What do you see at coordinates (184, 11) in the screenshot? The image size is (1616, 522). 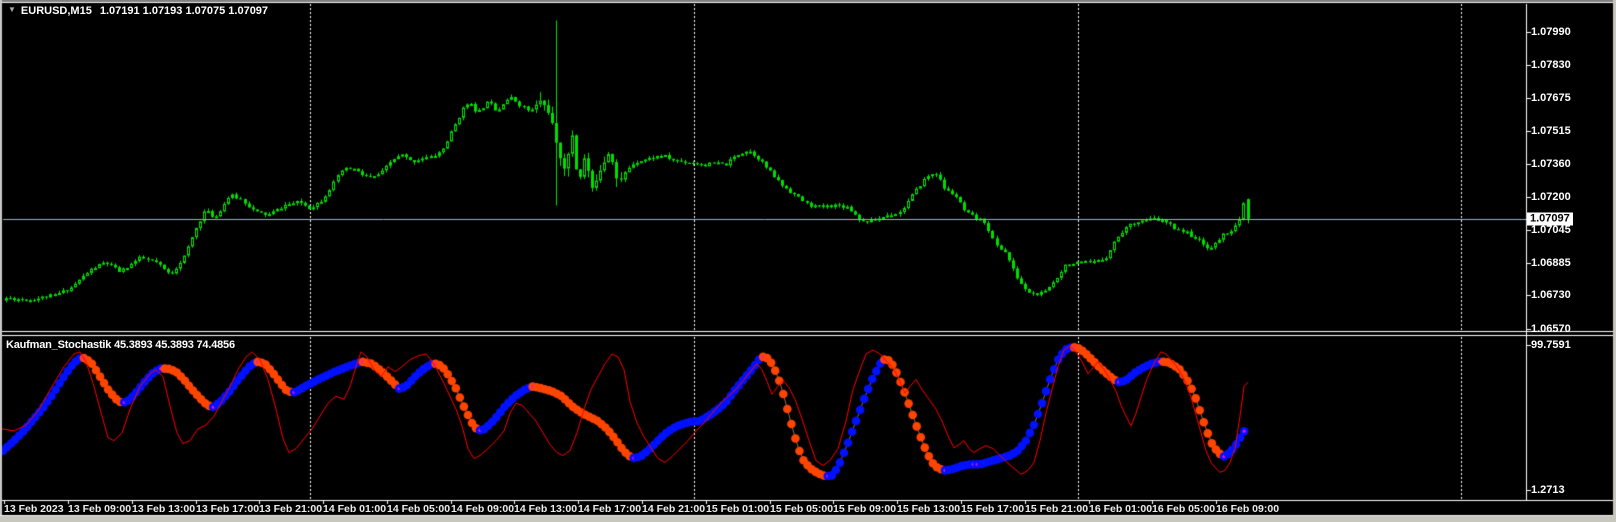 I see `ohlc-values: 1.07191 1.07193 1.07075 1.07097` at bounding box center [184, 11].